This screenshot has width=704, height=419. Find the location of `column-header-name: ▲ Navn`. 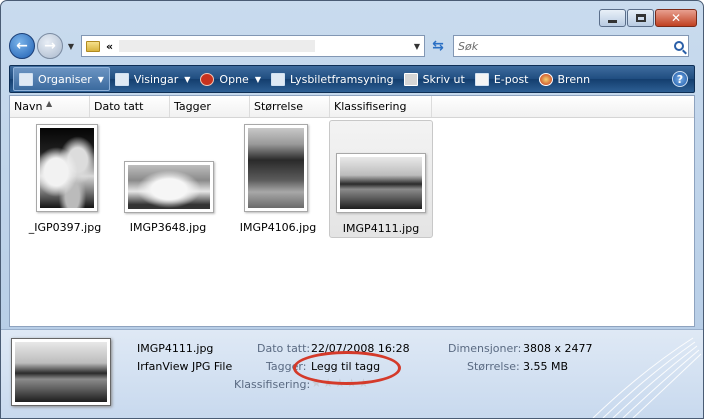

column-header-name: ▲ Navn is located at coordinates (50, 106).